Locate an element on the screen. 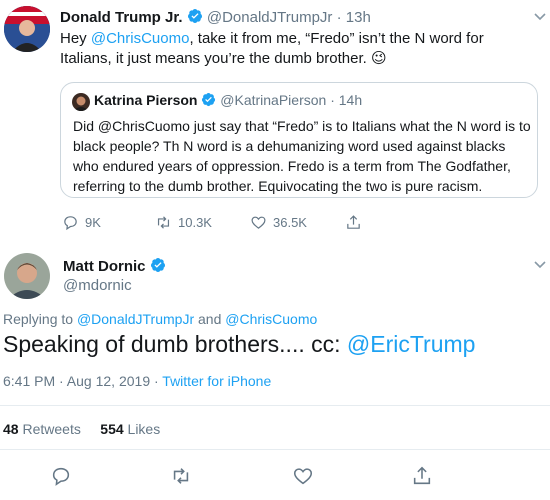  replying-and: and is located at coordinates (210, 319).